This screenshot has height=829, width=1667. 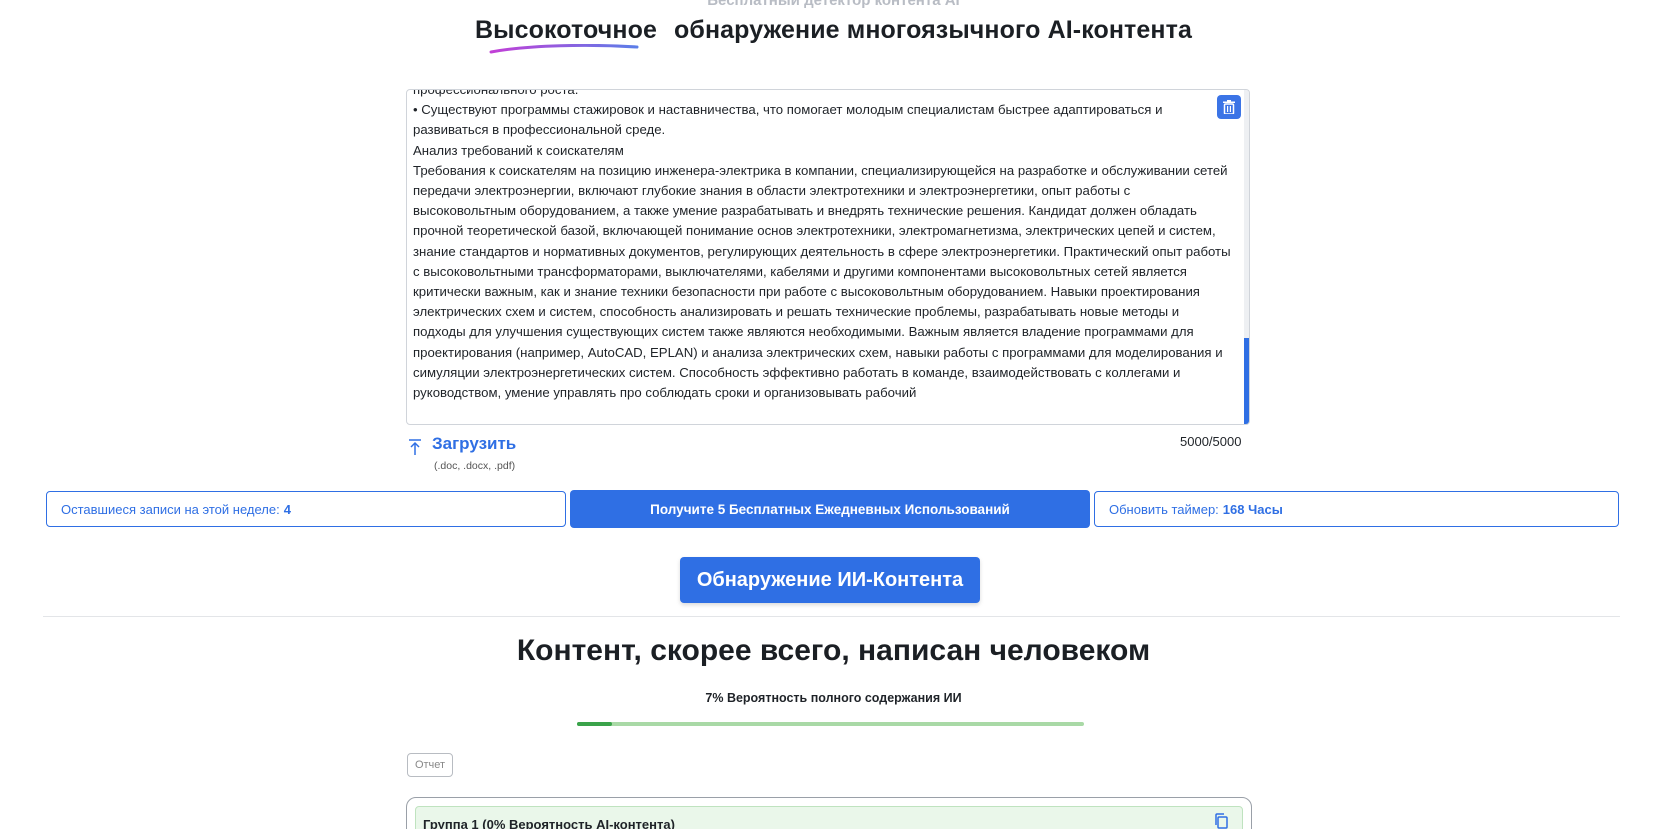 What do you see at coordinates (170, 509) in the screenshot?
I see `remaining-entries-label: Оставшиеся записи на этой неделе:` at bounding box center [170, 509].